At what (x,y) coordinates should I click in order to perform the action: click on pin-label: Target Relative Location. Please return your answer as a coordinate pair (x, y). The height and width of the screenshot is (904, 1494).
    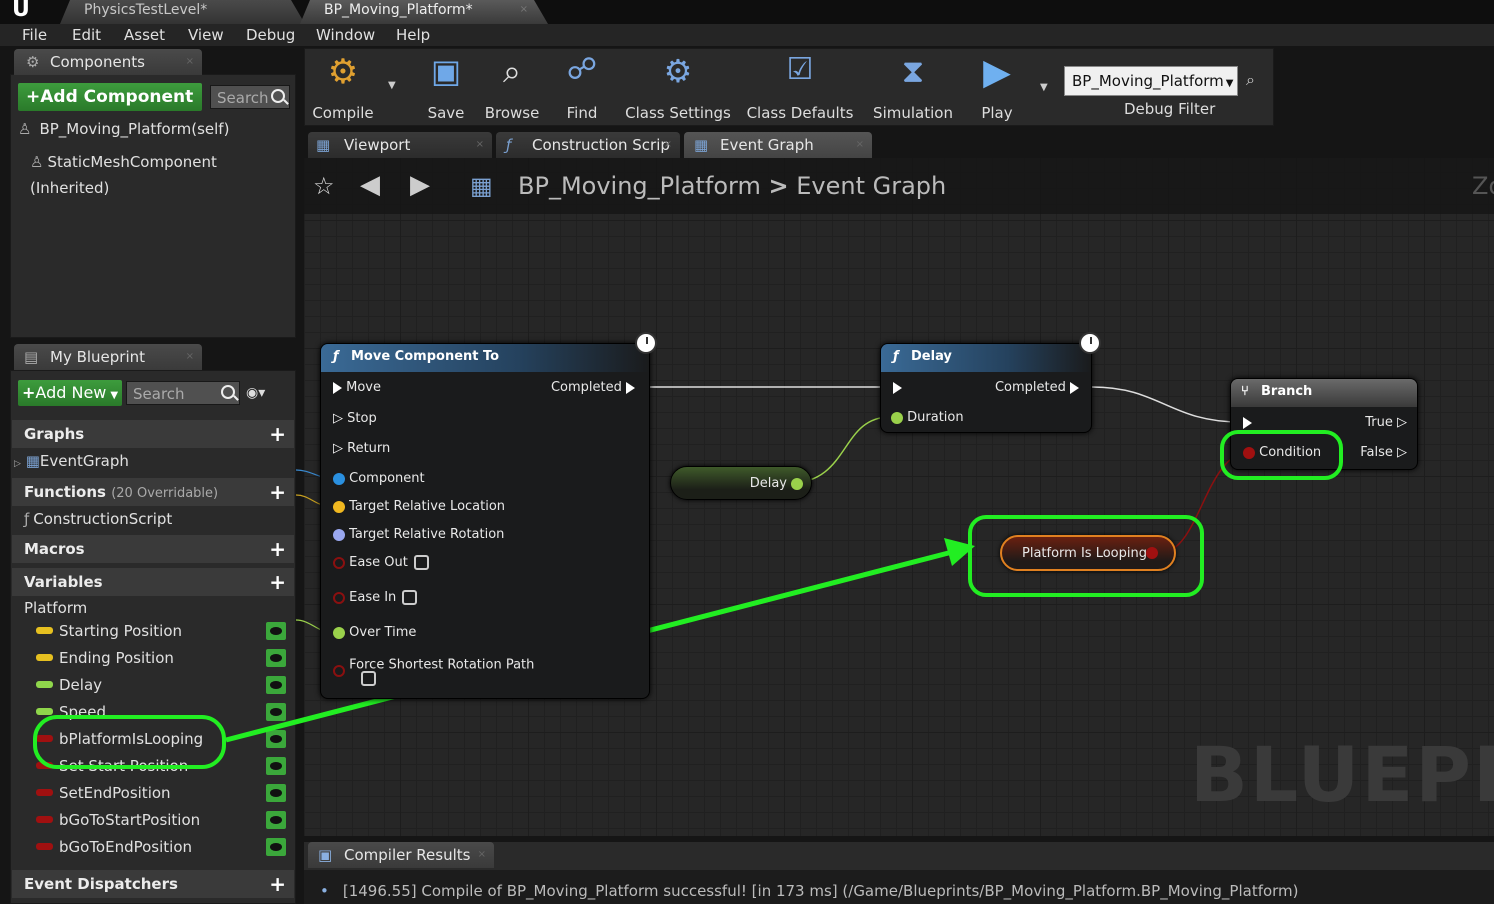
    Looking at the image, I should click on (427, 506).